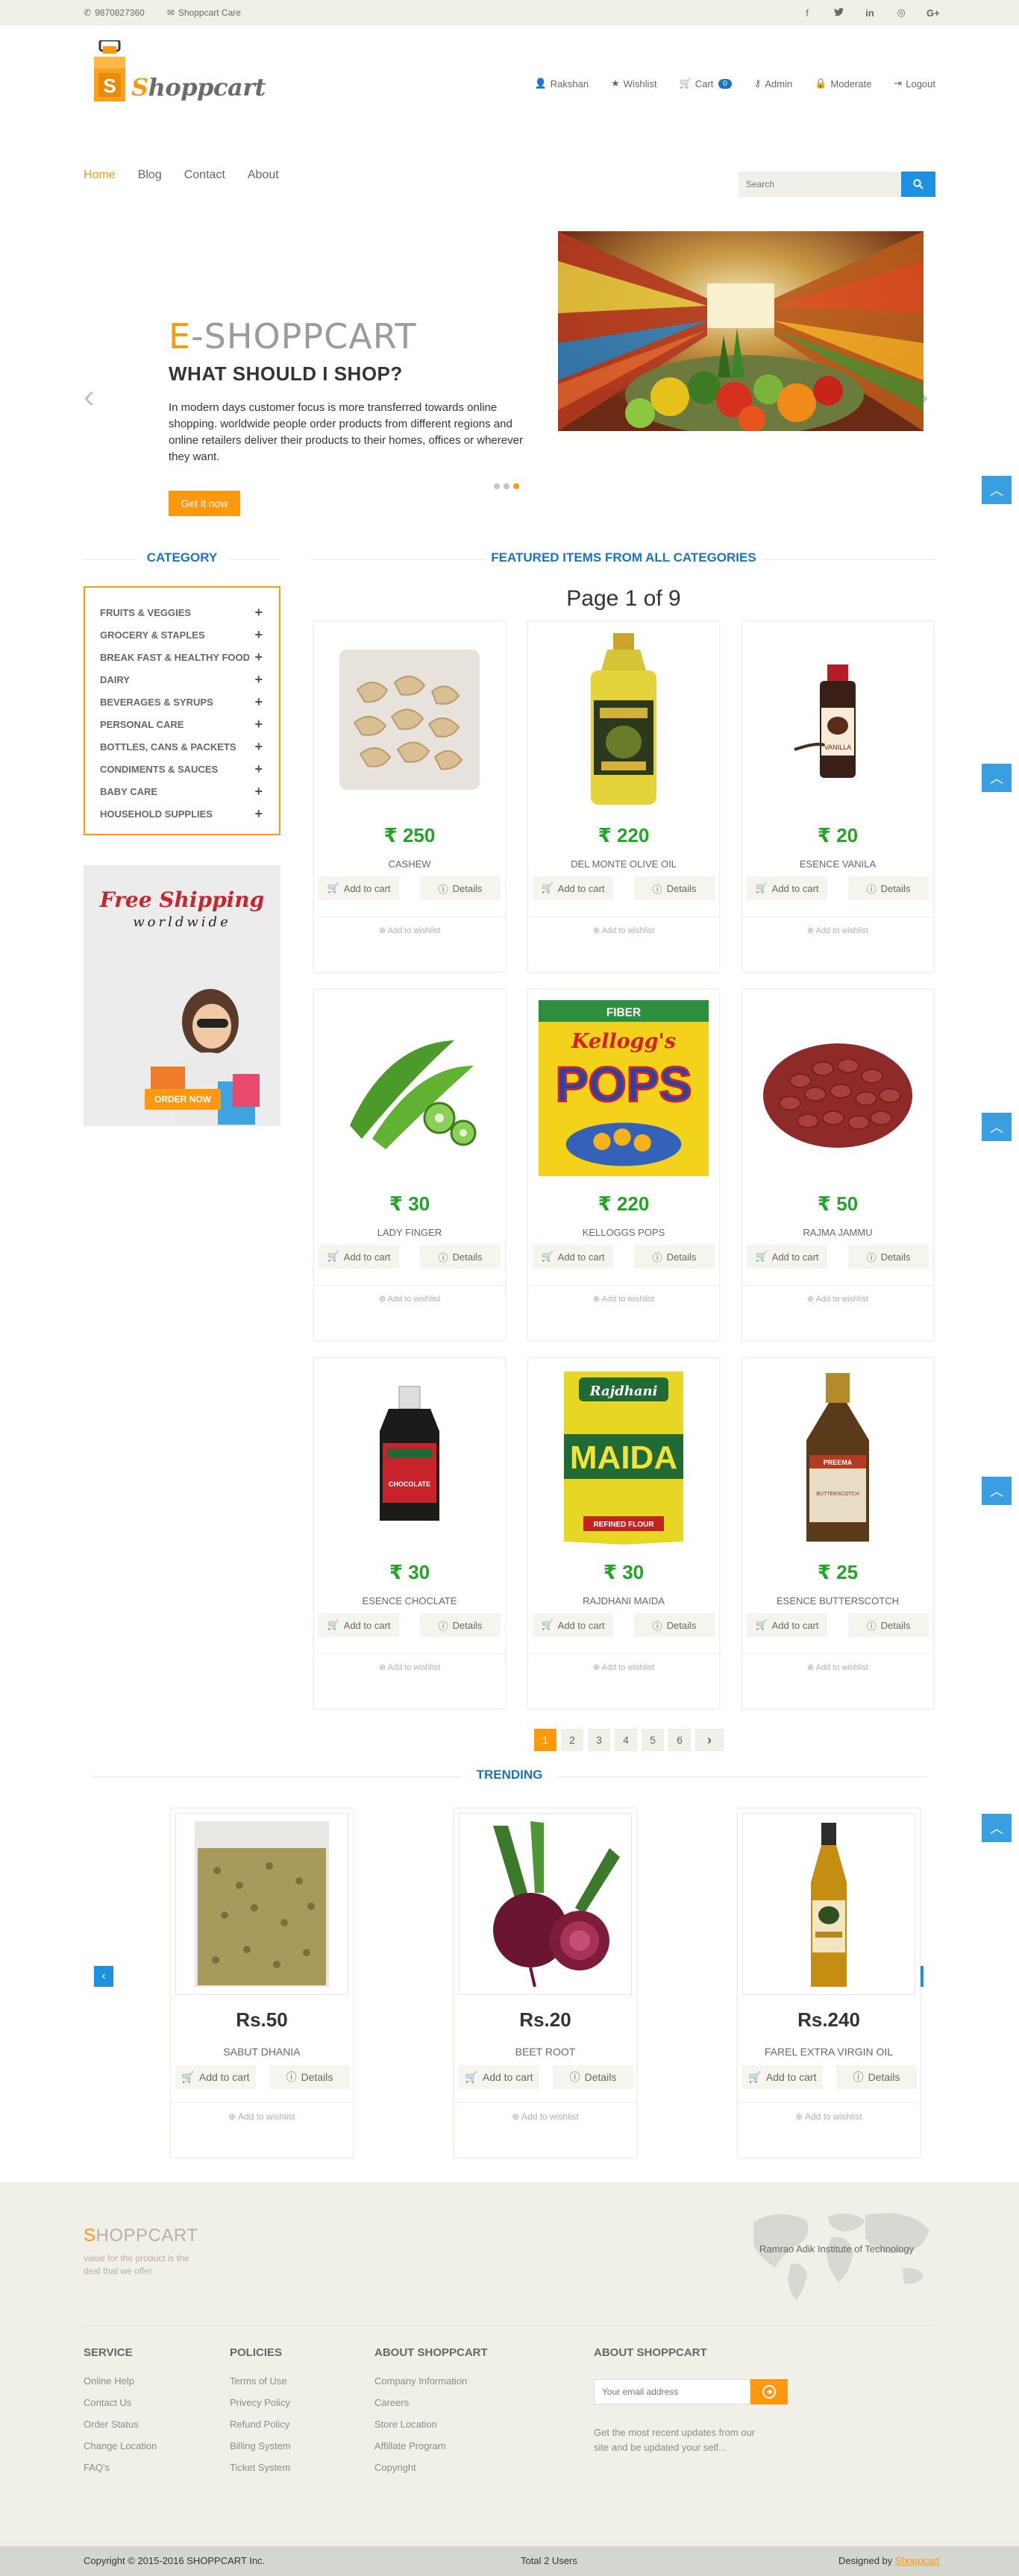 Image resolution: width=1019 pixels, height=2576 pixels. Describe the element at coordinates (409, 864) in the screenshot. I see `product-name: CASHEW` at that location.